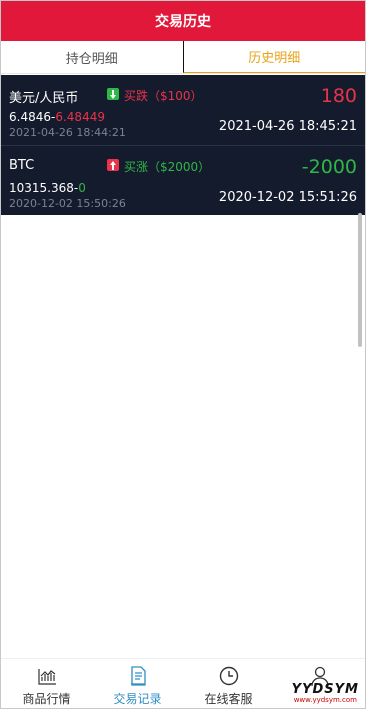 This screenshot has height=709, width=366. What do you see at coordinates (92, 57) in the screenshot?
I see `tab-holdings: 持仓明细` at bounding box center [92, 57].